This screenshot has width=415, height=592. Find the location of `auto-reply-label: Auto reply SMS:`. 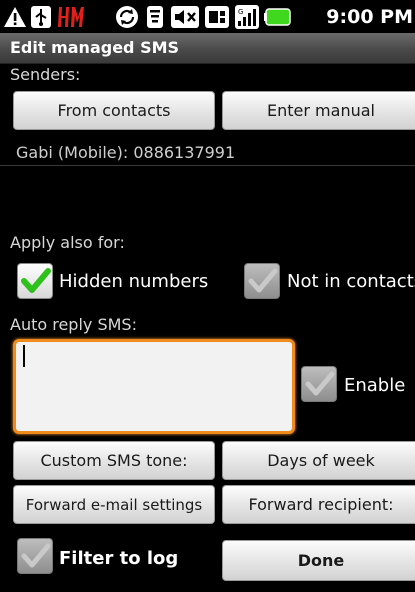

auto-reply-label: Auto reply SMS: is located at coordinates (73, 324).